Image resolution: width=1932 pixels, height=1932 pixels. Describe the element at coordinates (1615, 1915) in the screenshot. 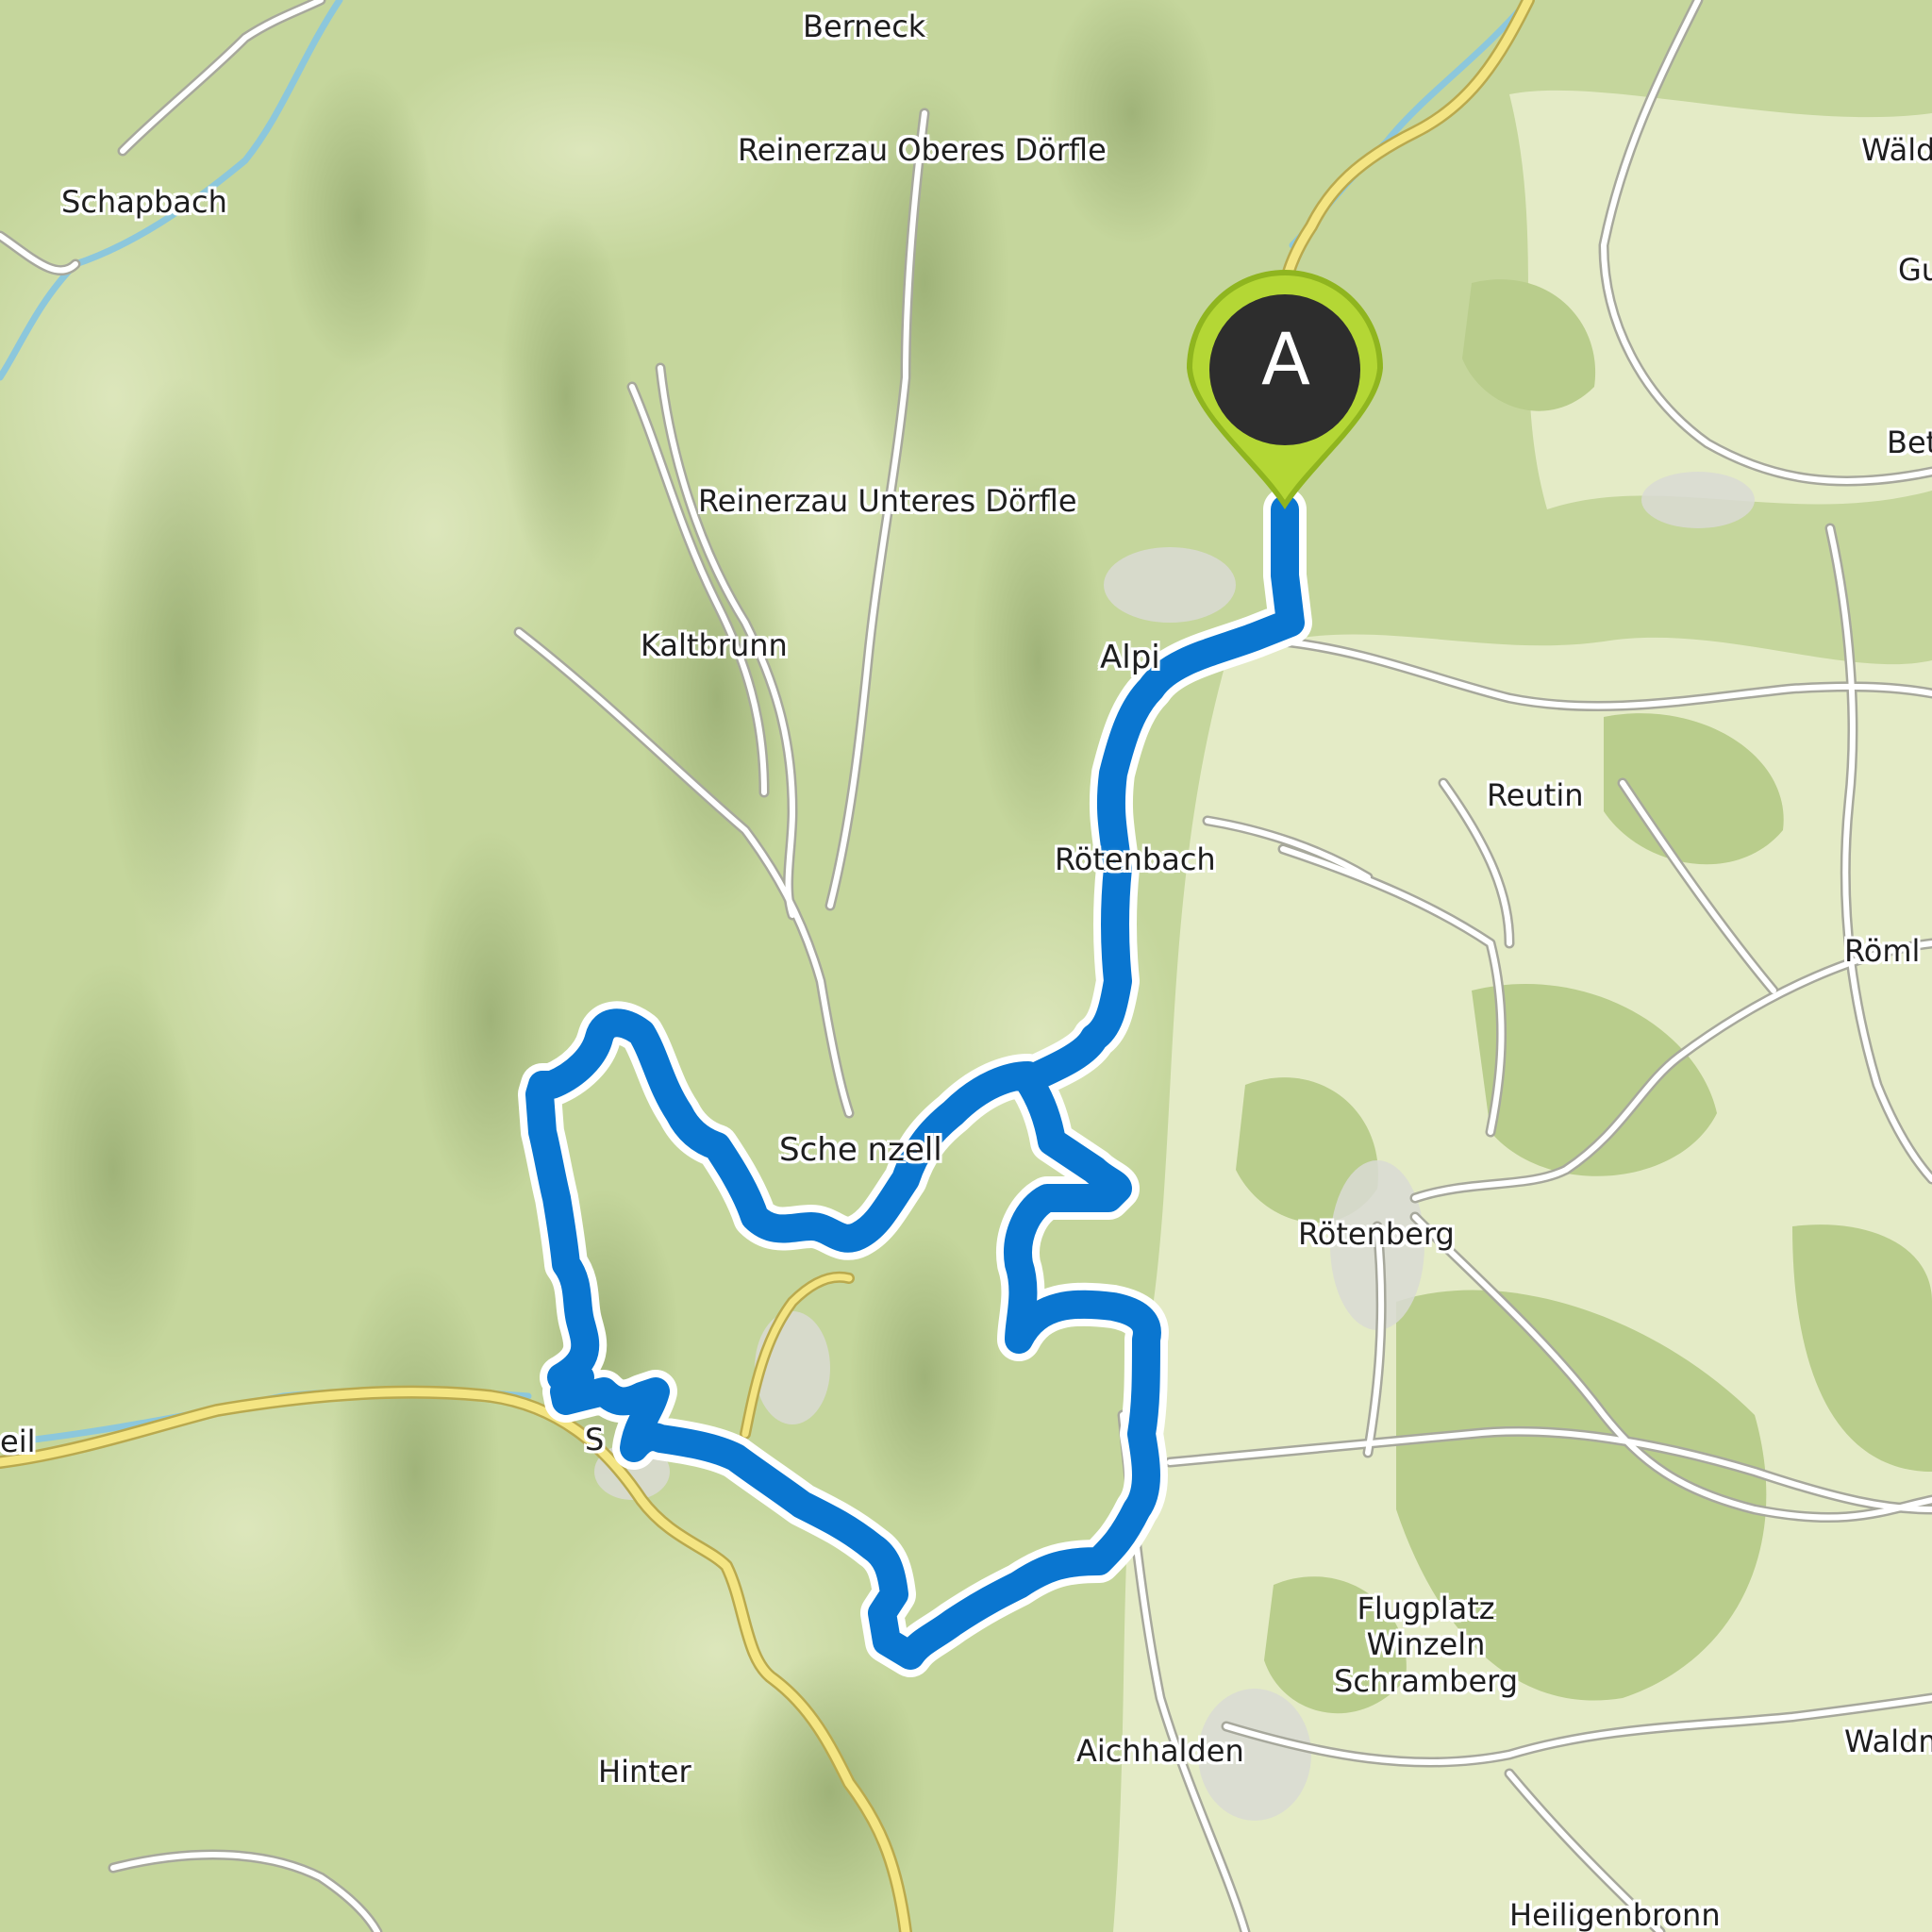

I see `place-label-heiligenbronn: Heiligenbronn` at that location.